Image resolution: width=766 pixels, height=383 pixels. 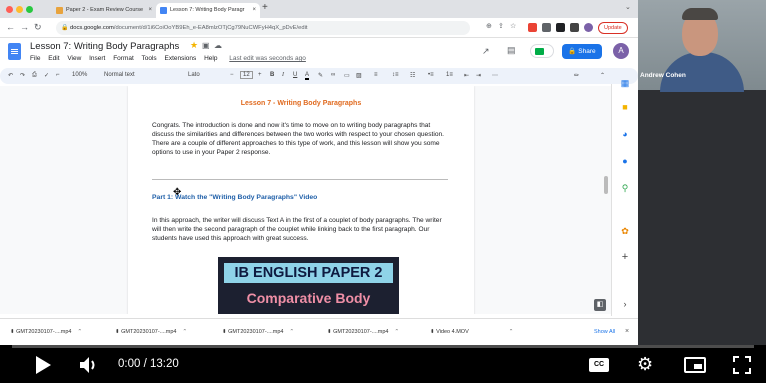 What do you see at coordinates (449, 75) in the screenshot?
I see `numbered-list-icon: 1≡` at bounding box center [449, 75].